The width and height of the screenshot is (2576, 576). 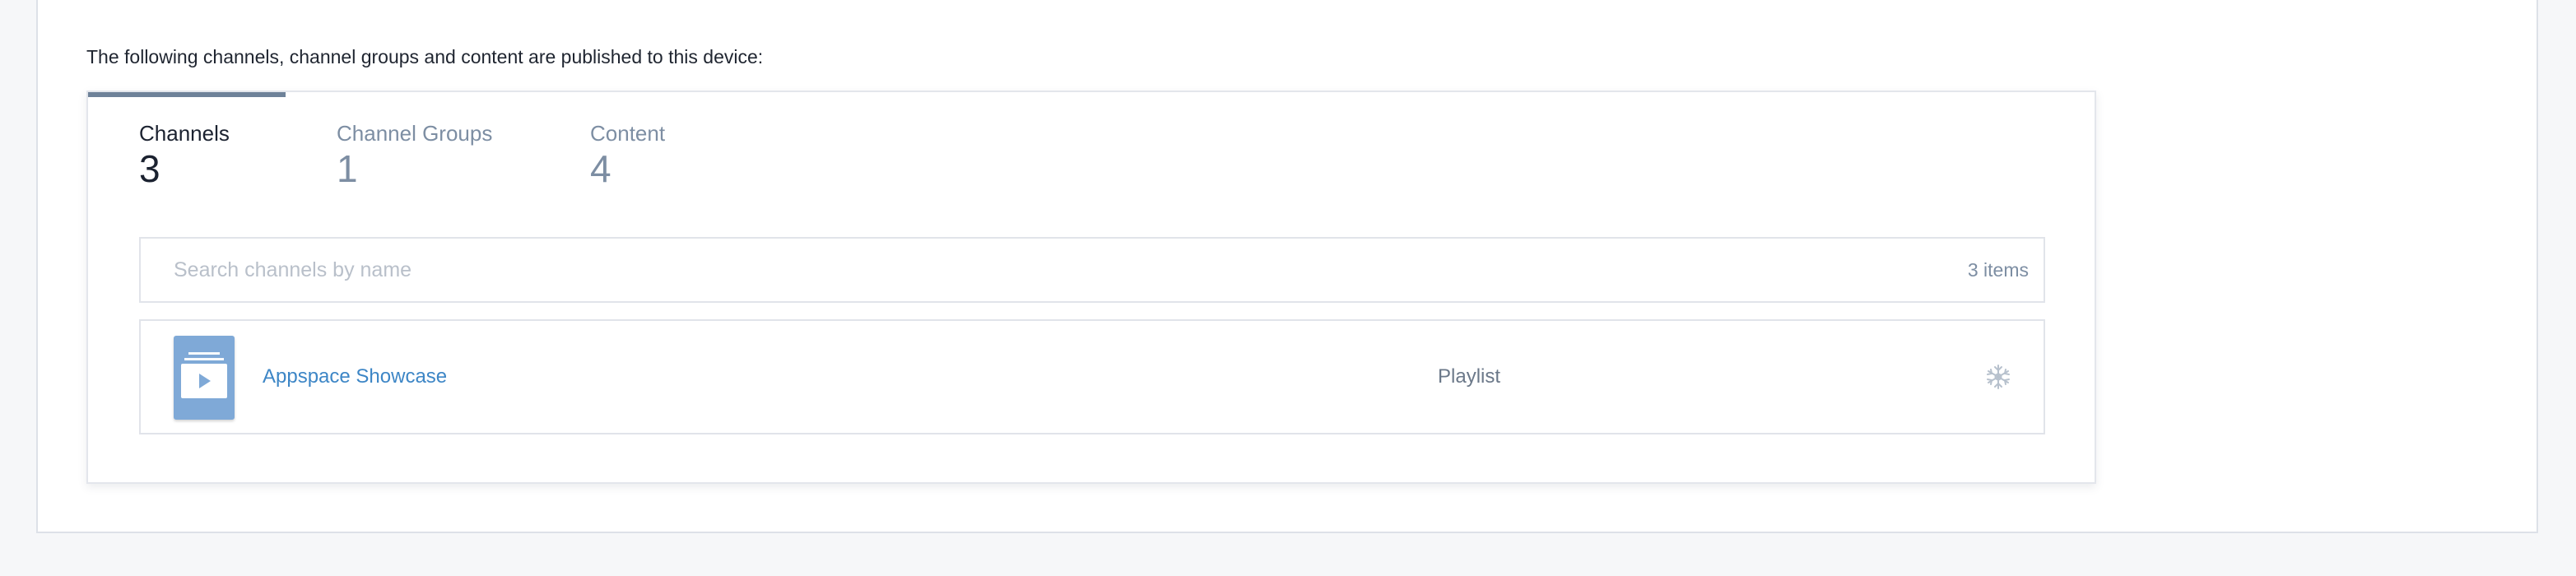 What do you see at coordinates (355, 377) in the screenshot?
I see `channel-name-link: Appspace Showcase` at bounding box center [355, 377].